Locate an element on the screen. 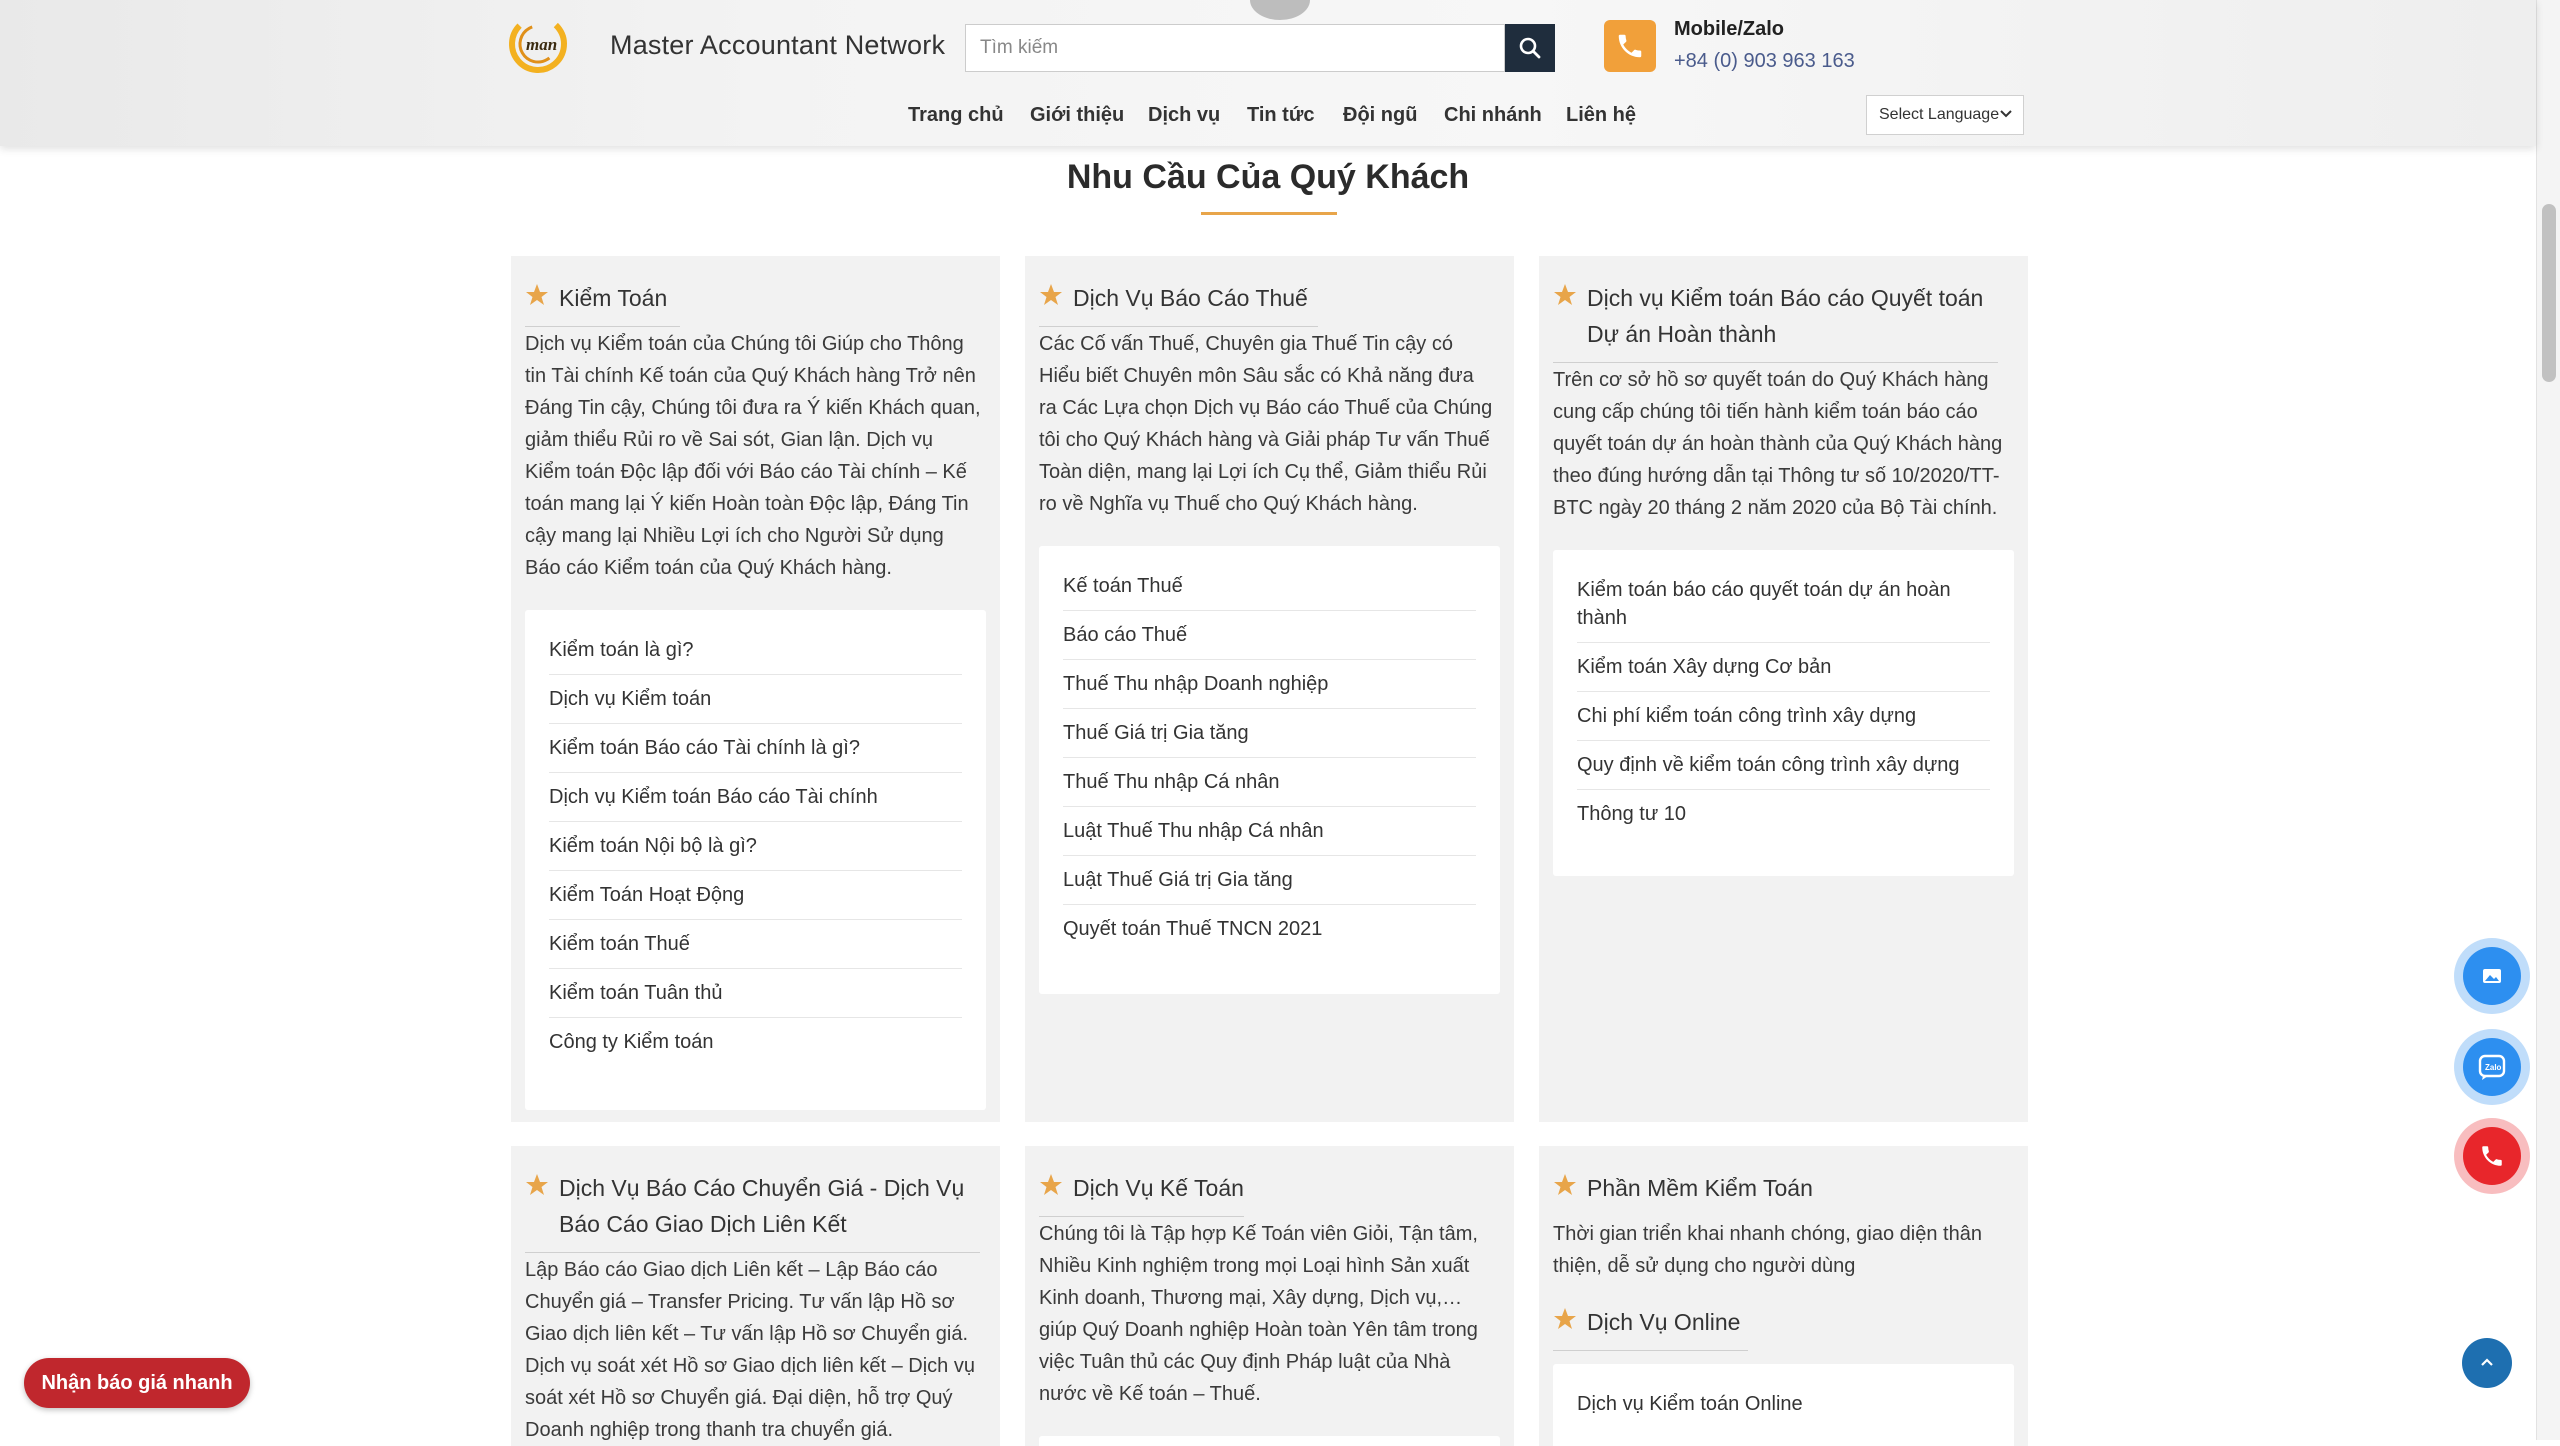 This screenshot has width=2560, height=1446. list-item: Dịch vụ Kiểm toán Online is located at coordinates (1783, 1404).